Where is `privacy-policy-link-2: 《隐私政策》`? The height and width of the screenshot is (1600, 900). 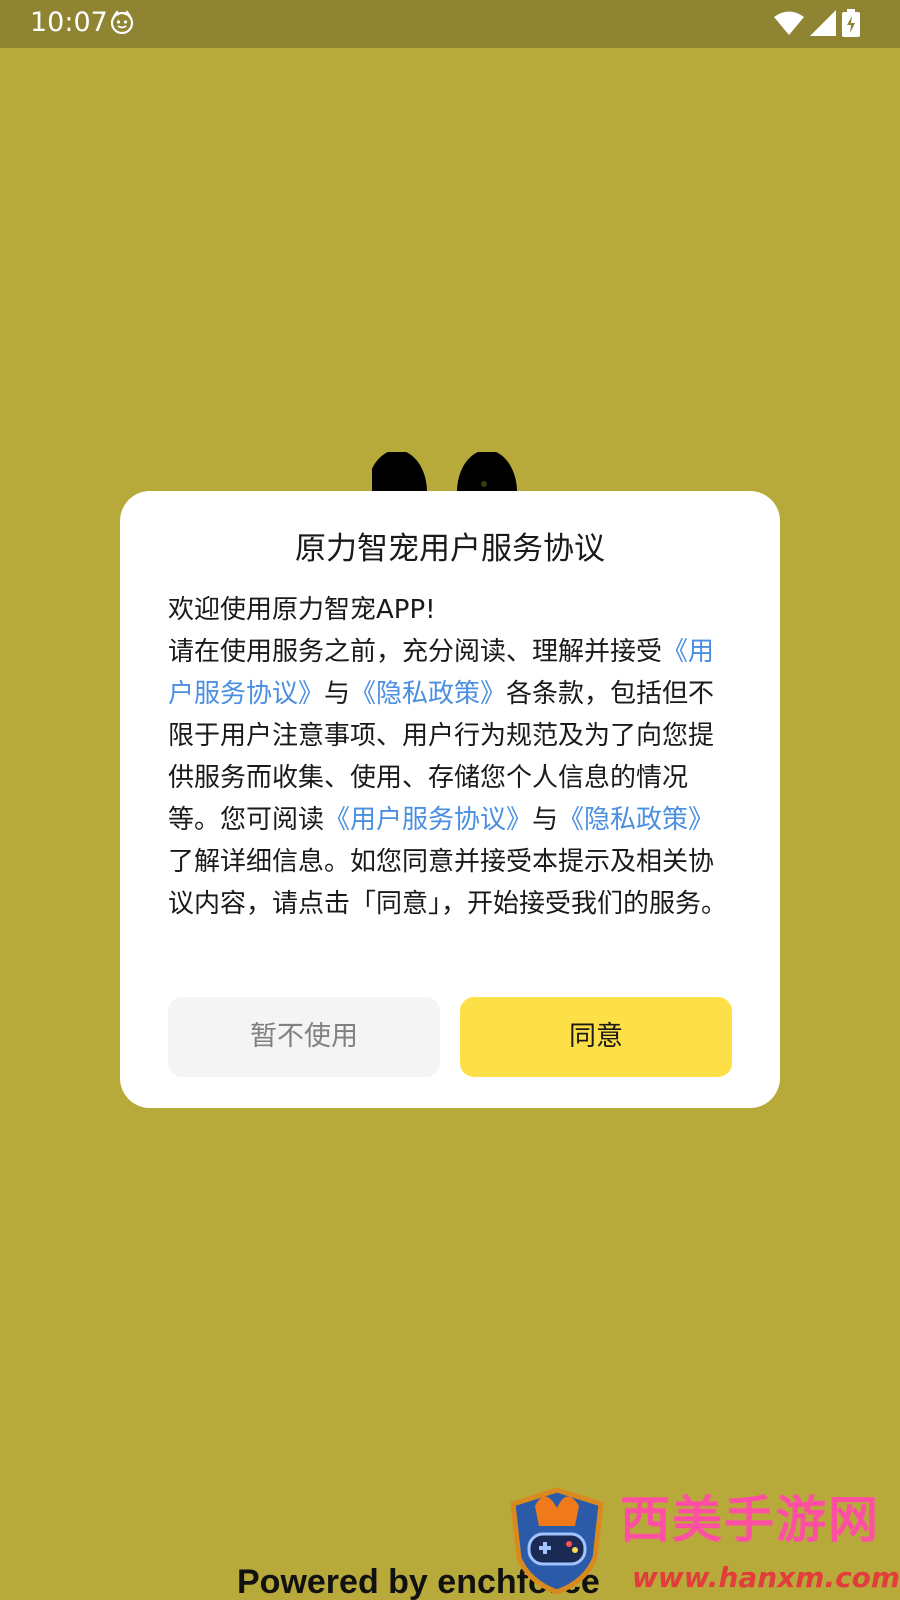
privacy-policy-link-2: 《隐私政策》 is located at coordinates (636, 820).